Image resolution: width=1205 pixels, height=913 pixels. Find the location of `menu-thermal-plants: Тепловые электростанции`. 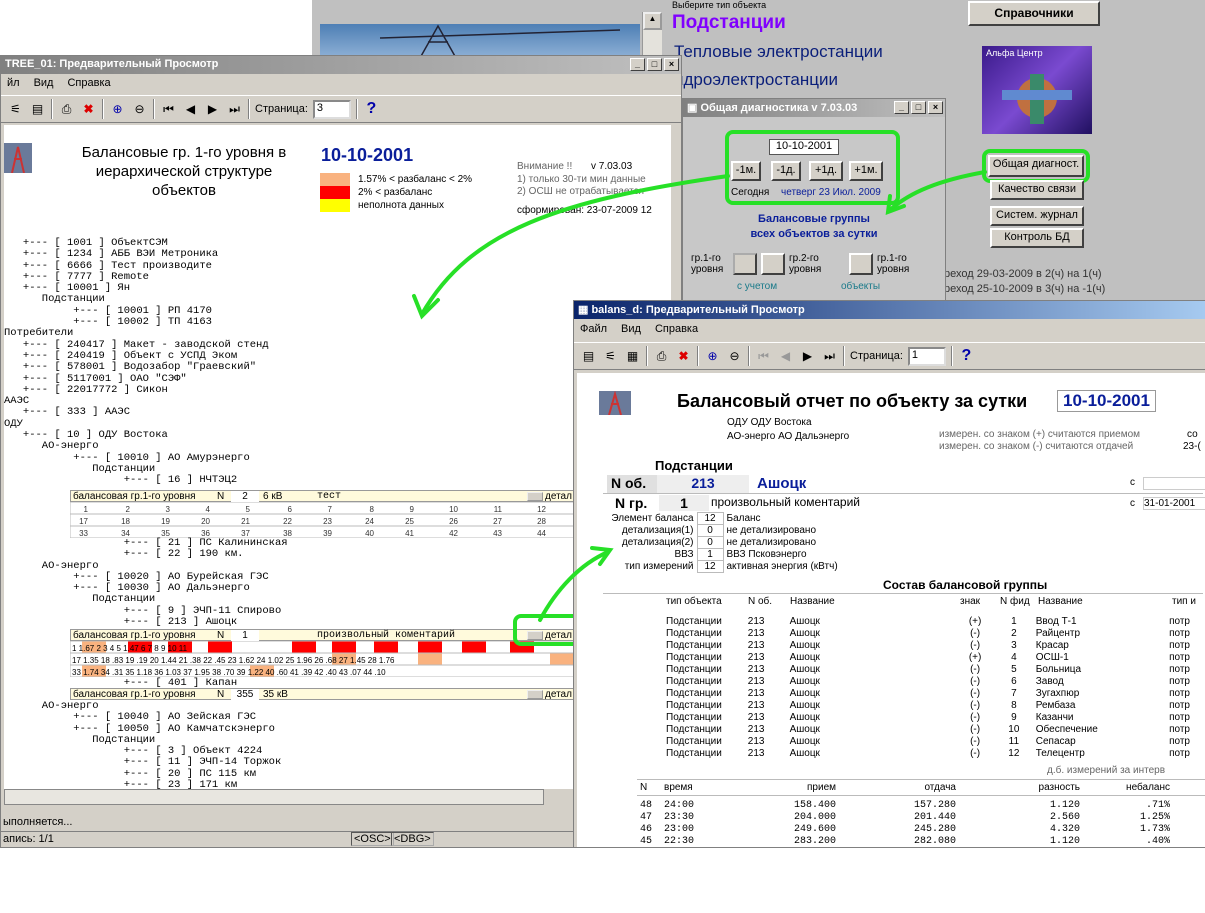

menu-thermal-plants: Тепловые электростанции is located at coordinates (778, 52).